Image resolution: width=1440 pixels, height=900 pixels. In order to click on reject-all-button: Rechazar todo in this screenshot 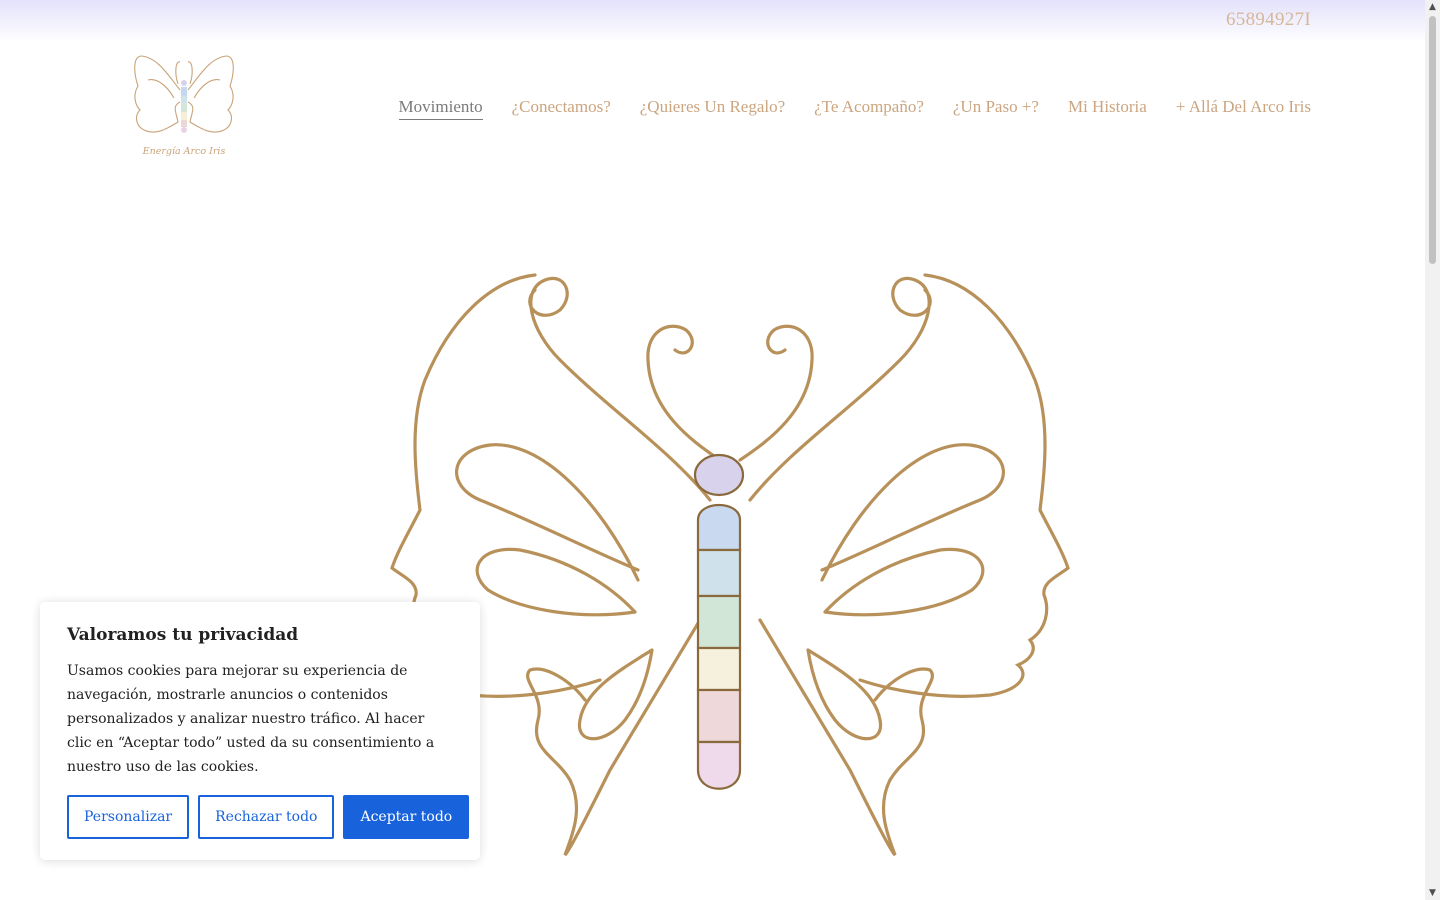, I will do `click(266, 817)`.